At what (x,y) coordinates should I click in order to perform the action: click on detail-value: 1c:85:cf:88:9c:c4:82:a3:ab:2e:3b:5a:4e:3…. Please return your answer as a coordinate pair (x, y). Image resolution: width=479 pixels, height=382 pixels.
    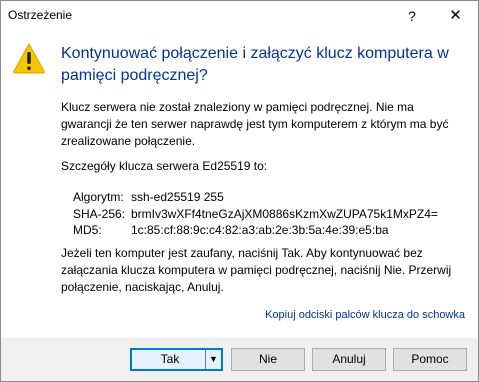
    Looking at the image, I should click on (260, 230).